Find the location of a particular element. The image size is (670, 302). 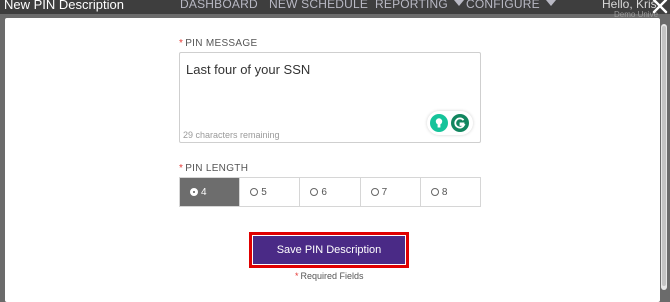

characters-remaining: 29 characters remaining is located at coordinates (231, 135).